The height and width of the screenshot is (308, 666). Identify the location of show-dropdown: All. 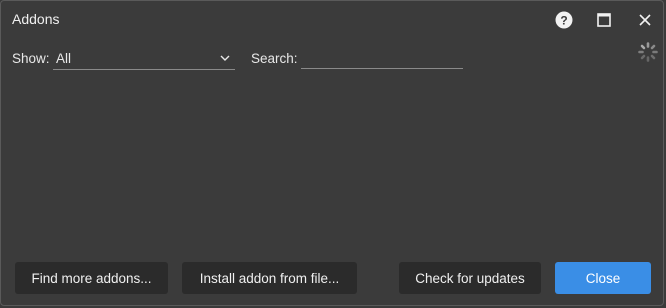
(144, 59).